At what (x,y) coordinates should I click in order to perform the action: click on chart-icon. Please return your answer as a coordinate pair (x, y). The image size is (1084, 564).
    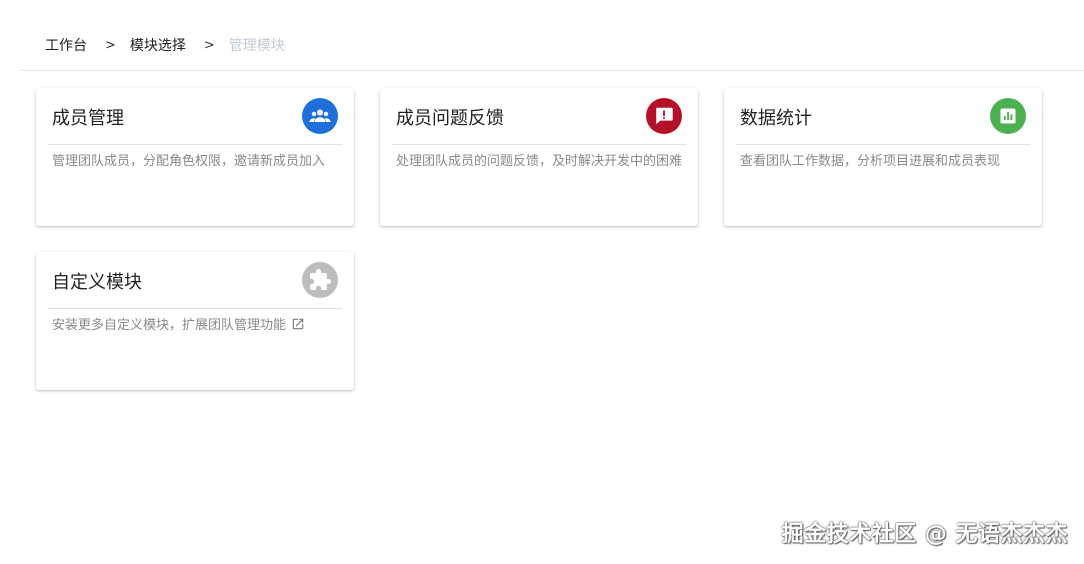
    Looking at the image, I should click on (1008, 116).